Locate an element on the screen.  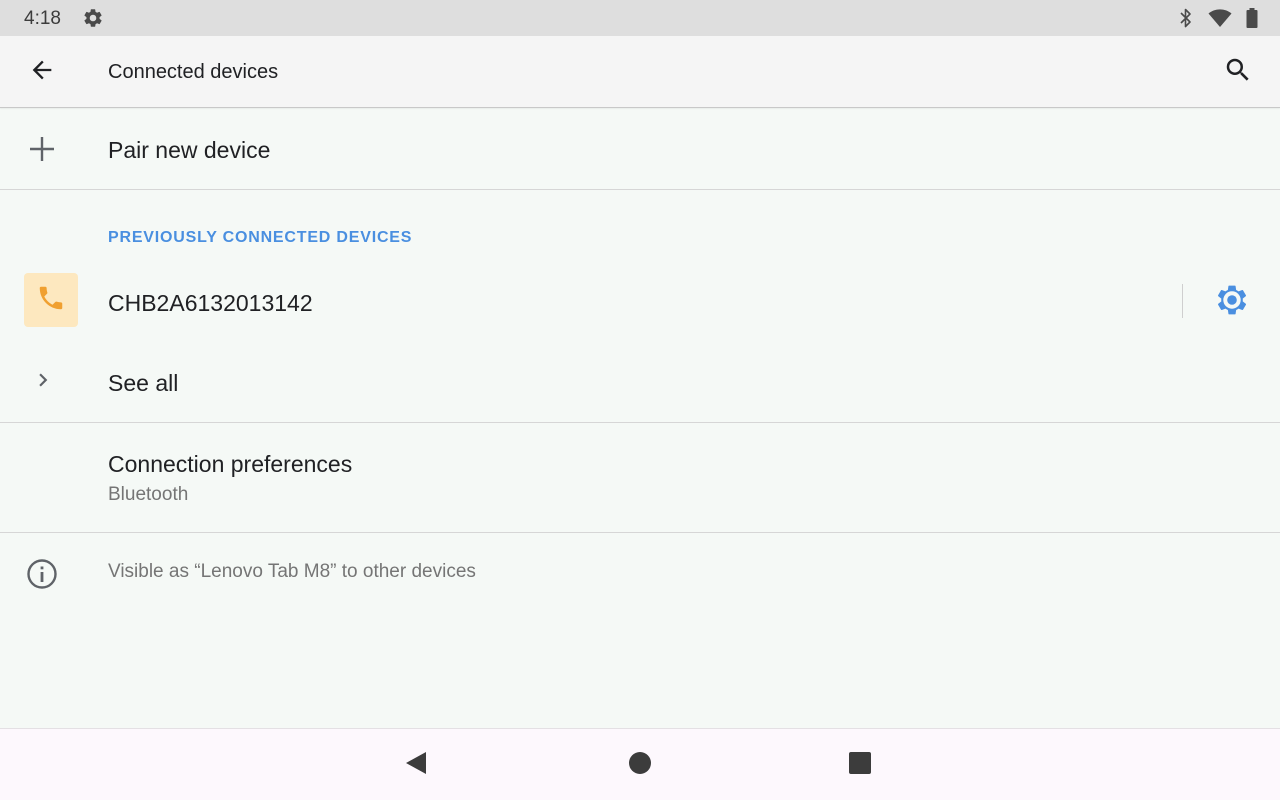
device-item: CHB2A6132013142 is located at coordinates (640, 302).